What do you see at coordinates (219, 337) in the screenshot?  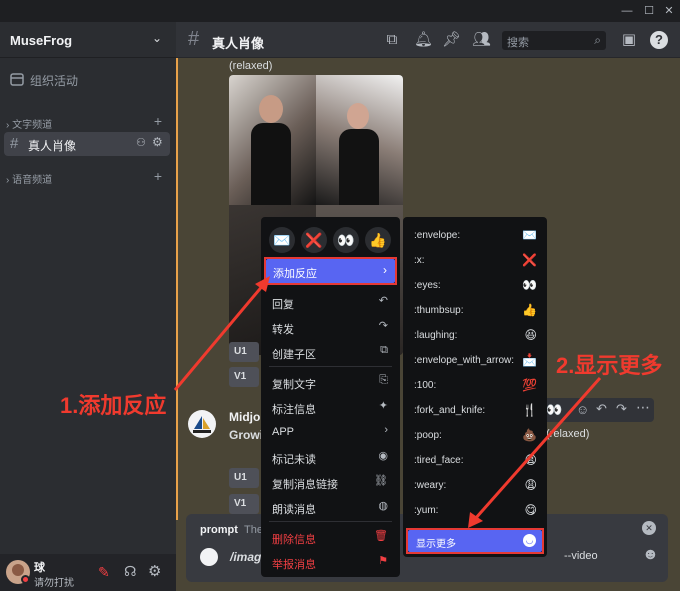 I see `arrow-to-add-reaction` at bounding box center [219, 337].